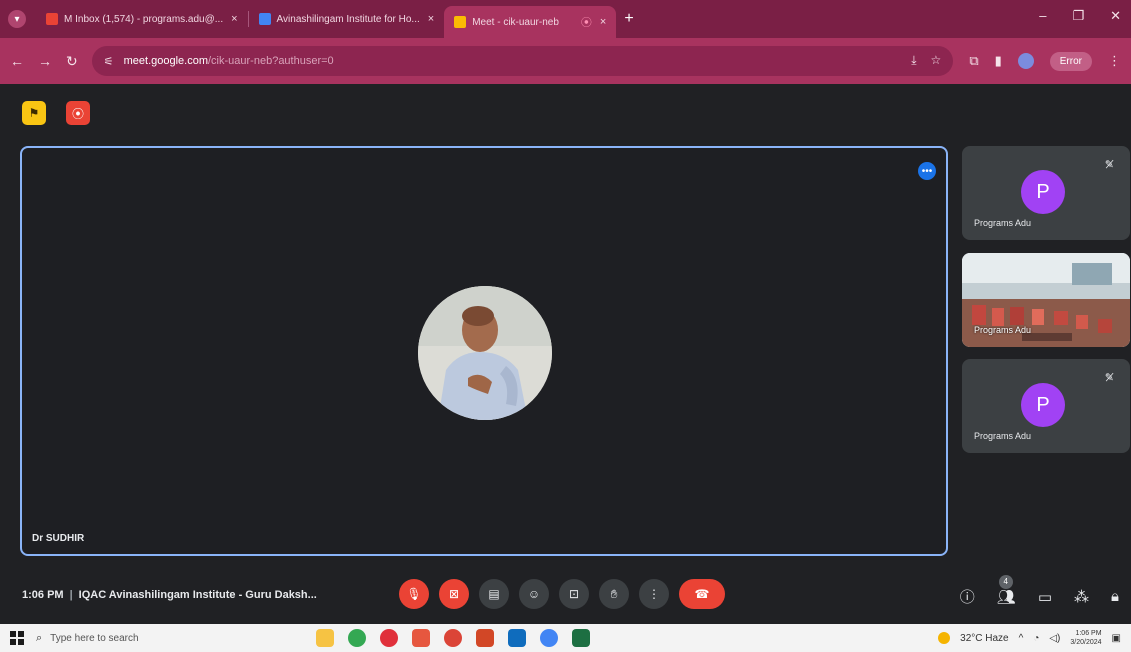 The height and width of the screenshot is (652, 1131). Describe the element at coordinates (39, 637) in the screenshot. I see `search-icon: ⌕` at that location.